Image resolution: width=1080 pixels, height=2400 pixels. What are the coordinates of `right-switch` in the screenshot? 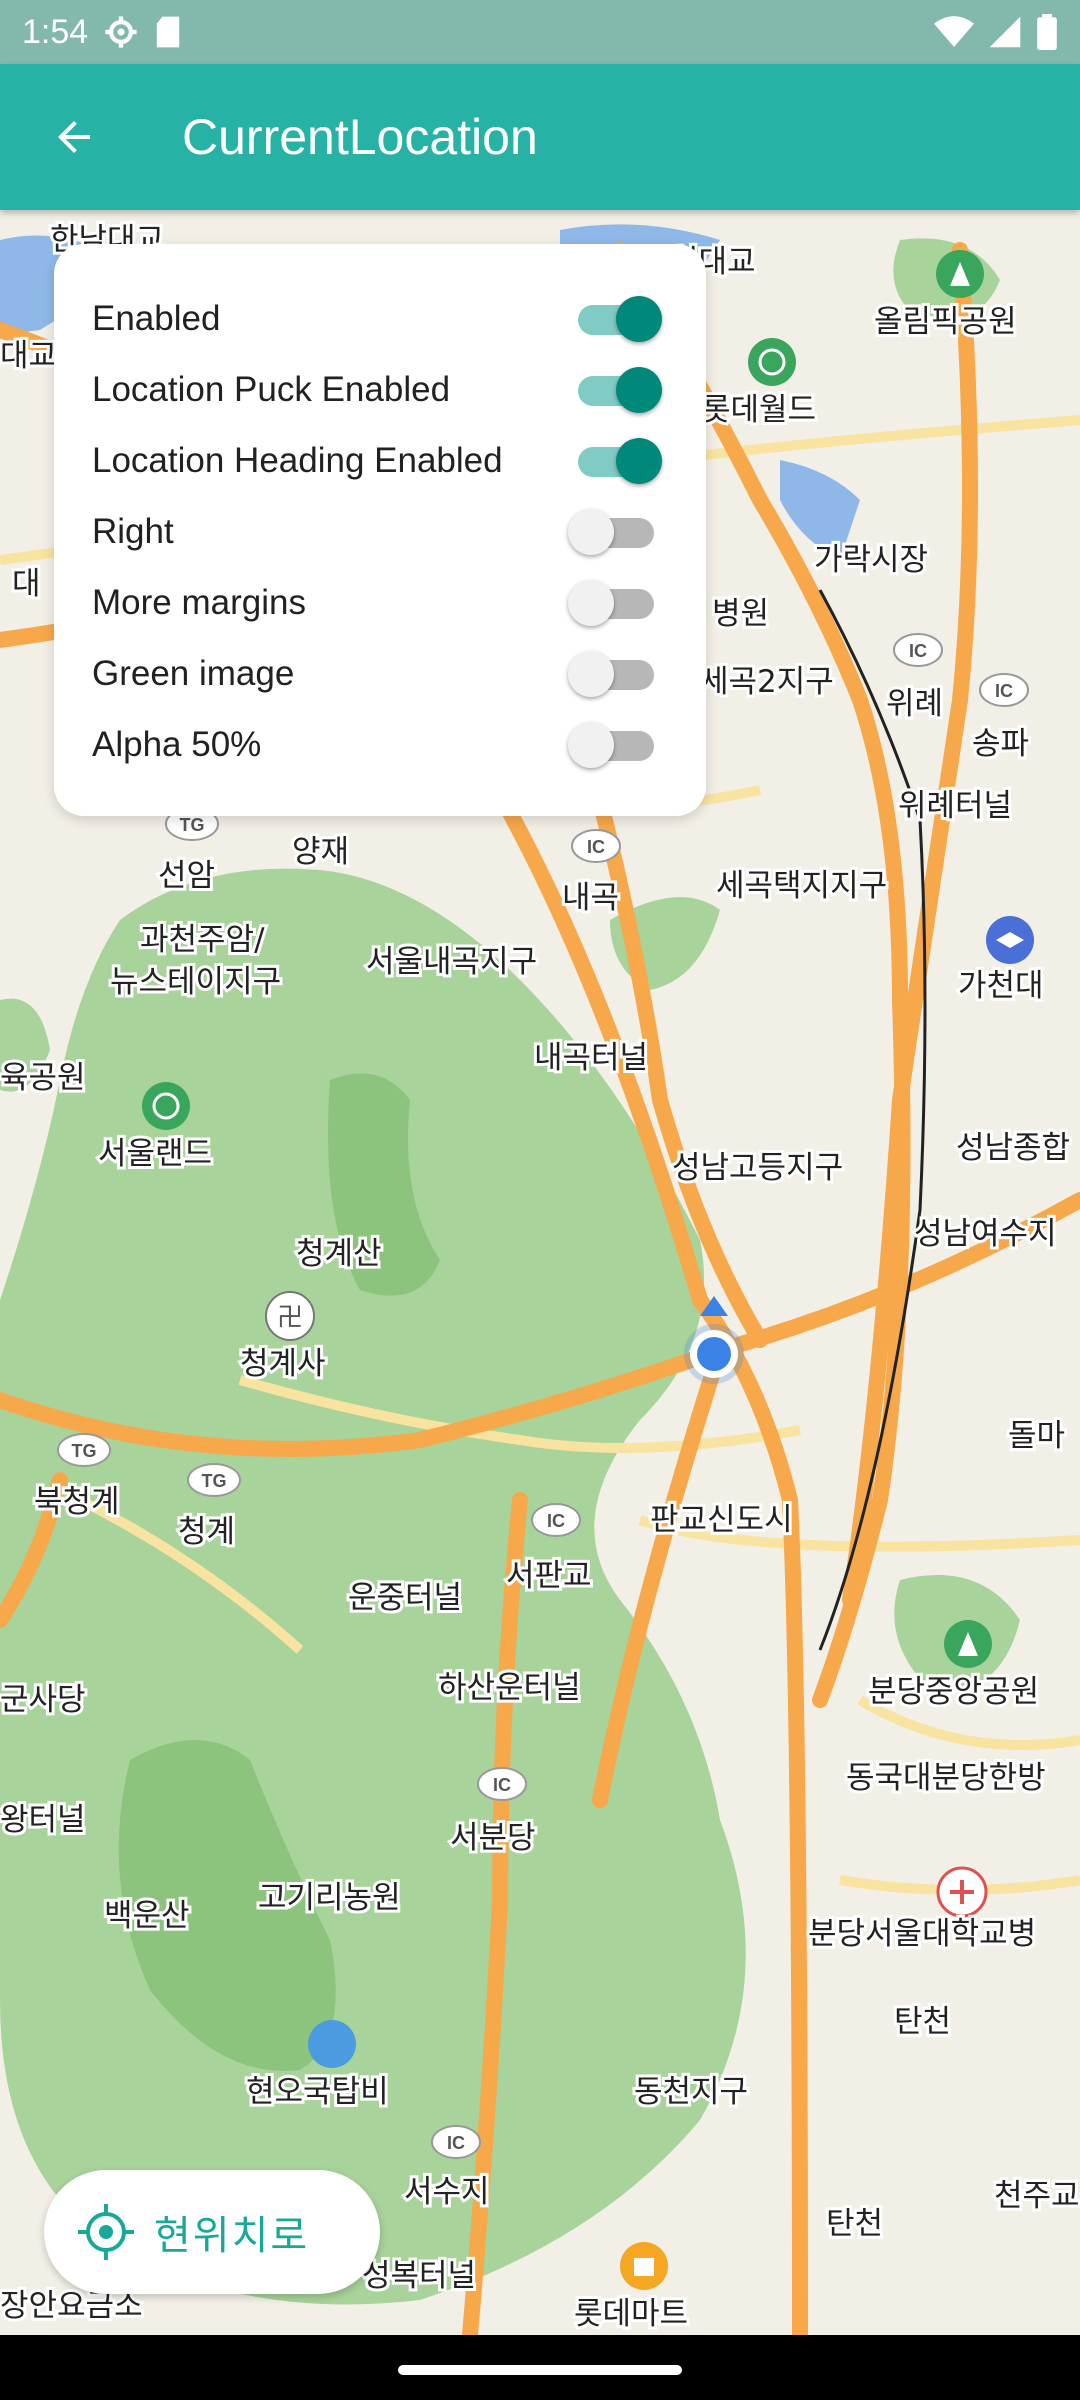 It's located at (614, 532).